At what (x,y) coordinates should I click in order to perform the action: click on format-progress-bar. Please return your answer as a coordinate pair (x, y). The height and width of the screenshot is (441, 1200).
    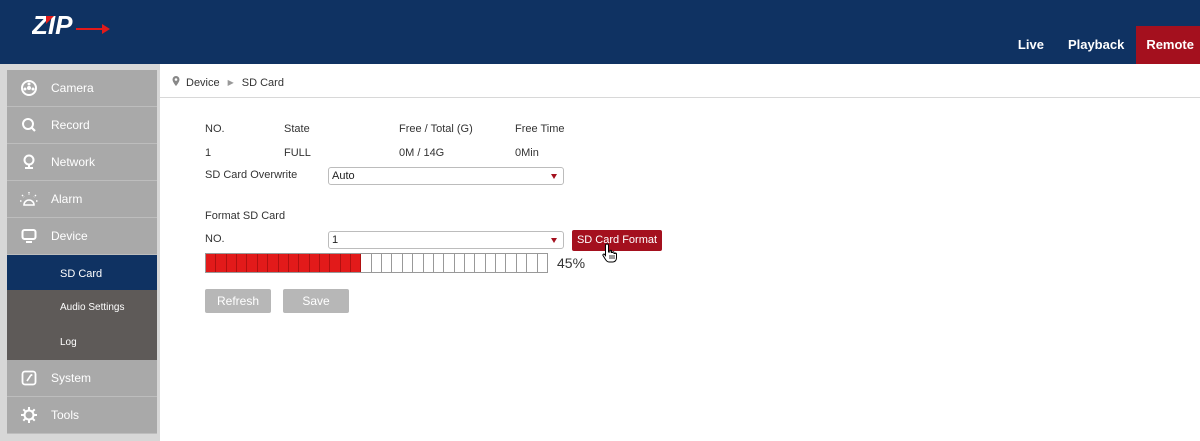
    Looking at the image, I should click on (376, 263).